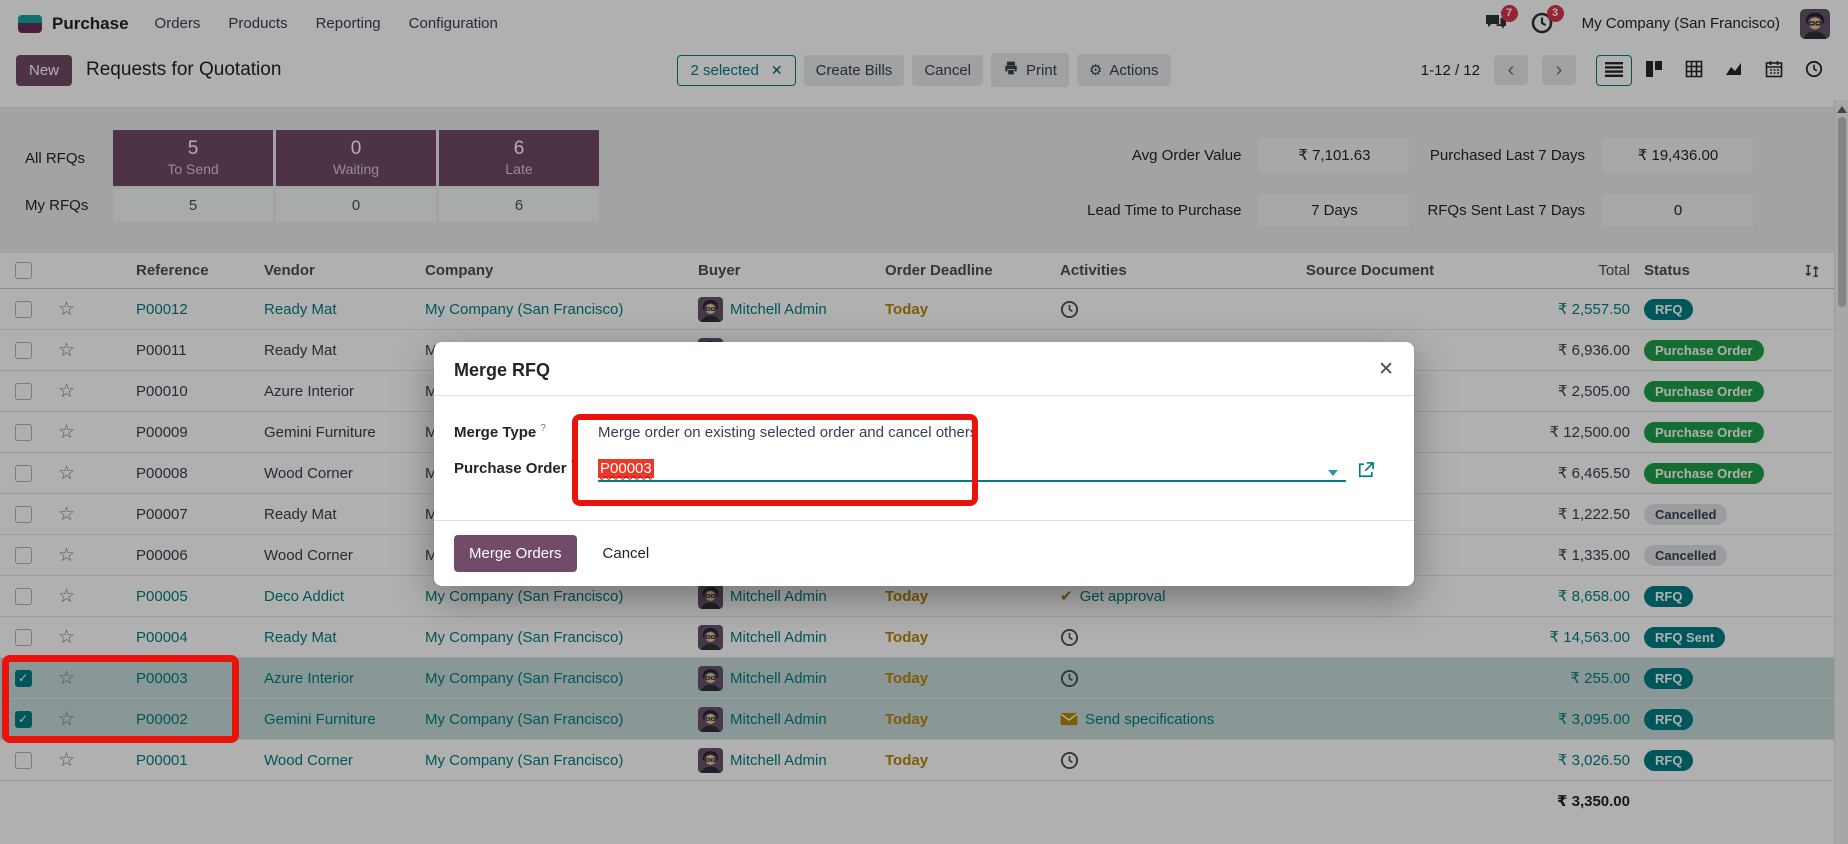  I want to click on external-link-icon, so click(1366, 470).